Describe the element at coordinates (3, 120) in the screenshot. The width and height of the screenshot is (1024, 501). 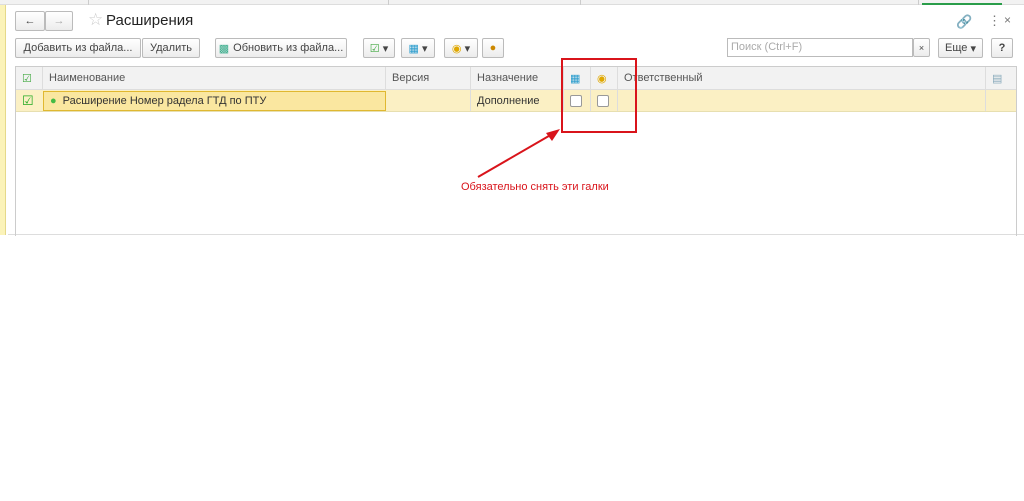
I see `left-panel-edge` at that location.